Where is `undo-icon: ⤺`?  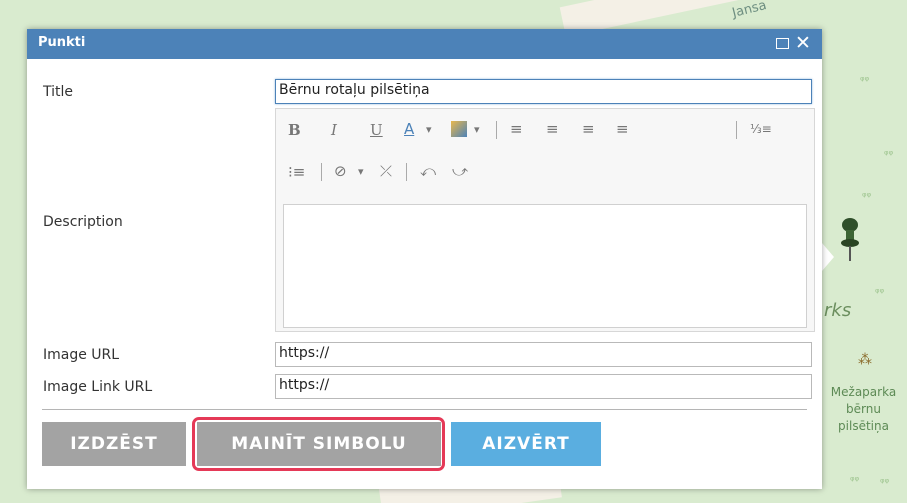
undo-icon: ⤺ is located at coordinates (428, 171).